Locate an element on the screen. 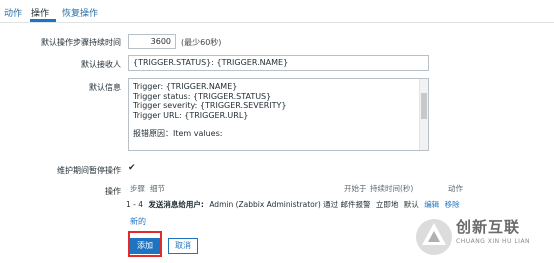  row-steps: 1 - 4 is located at coordinates (135, 204).